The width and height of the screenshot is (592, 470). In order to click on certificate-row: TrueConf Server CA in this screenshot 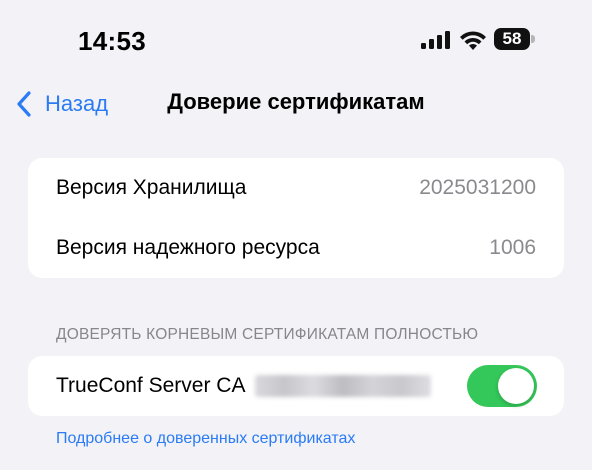, I will do `click(296, 386)`.